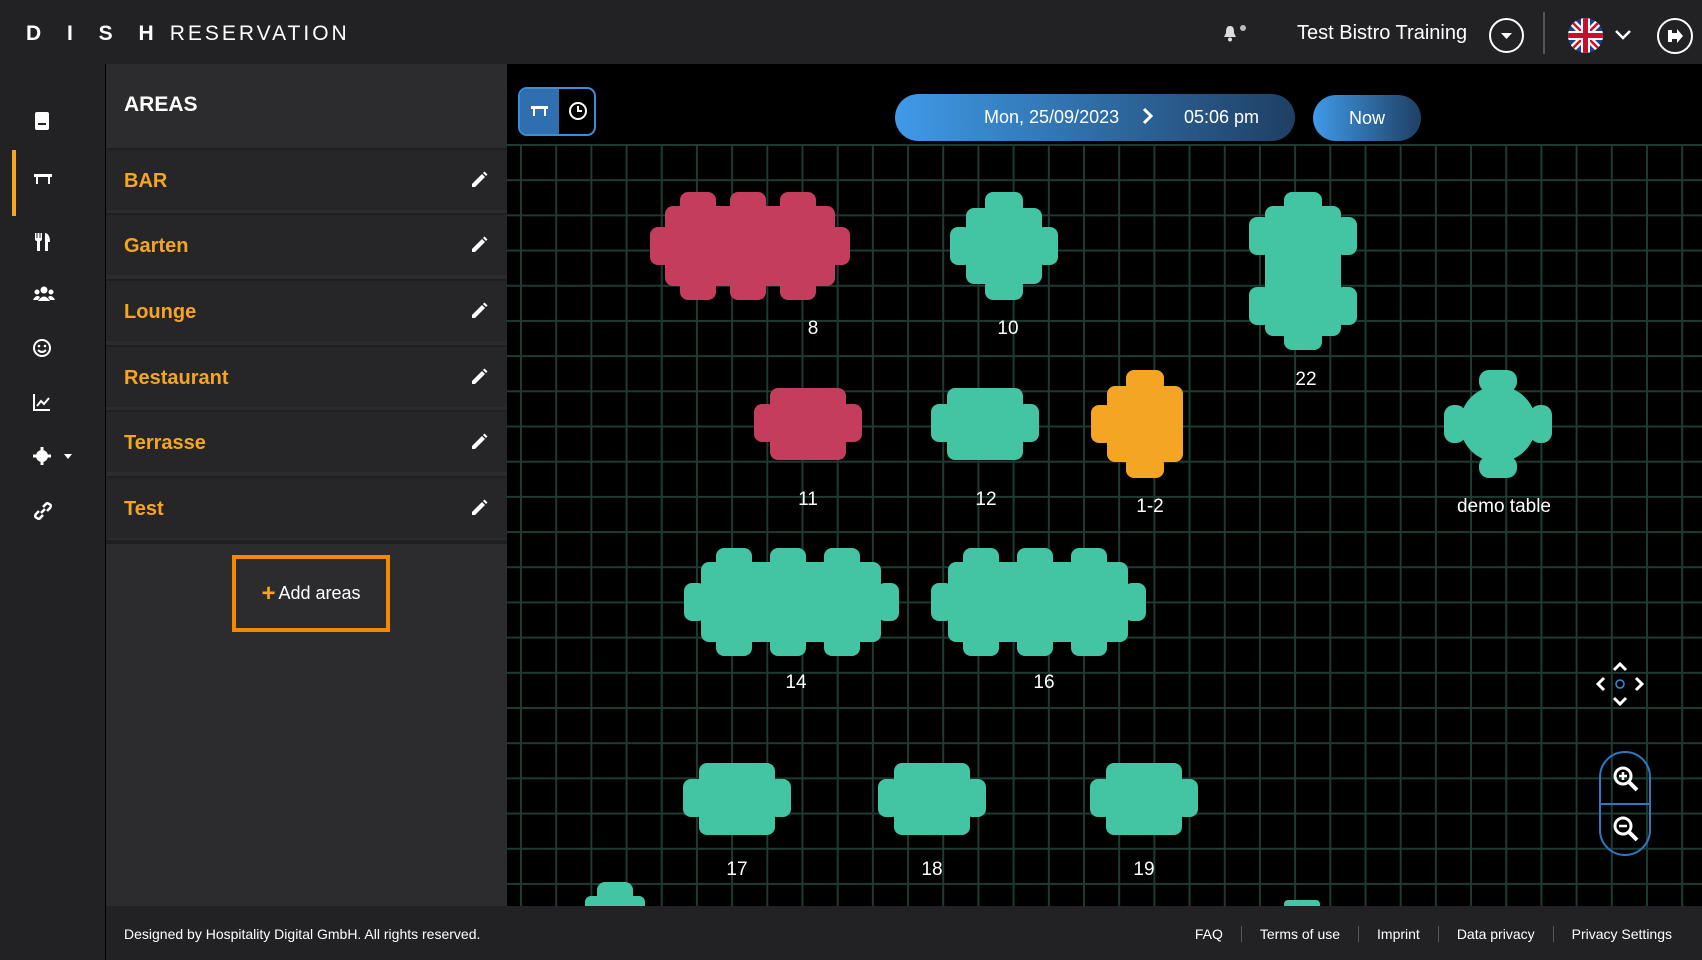 The width and height of the screenshot is (1702, 960). Describe the element at coordinates (95, 33) in the screenshot. I see `brand-bold: D I S H` at that location.